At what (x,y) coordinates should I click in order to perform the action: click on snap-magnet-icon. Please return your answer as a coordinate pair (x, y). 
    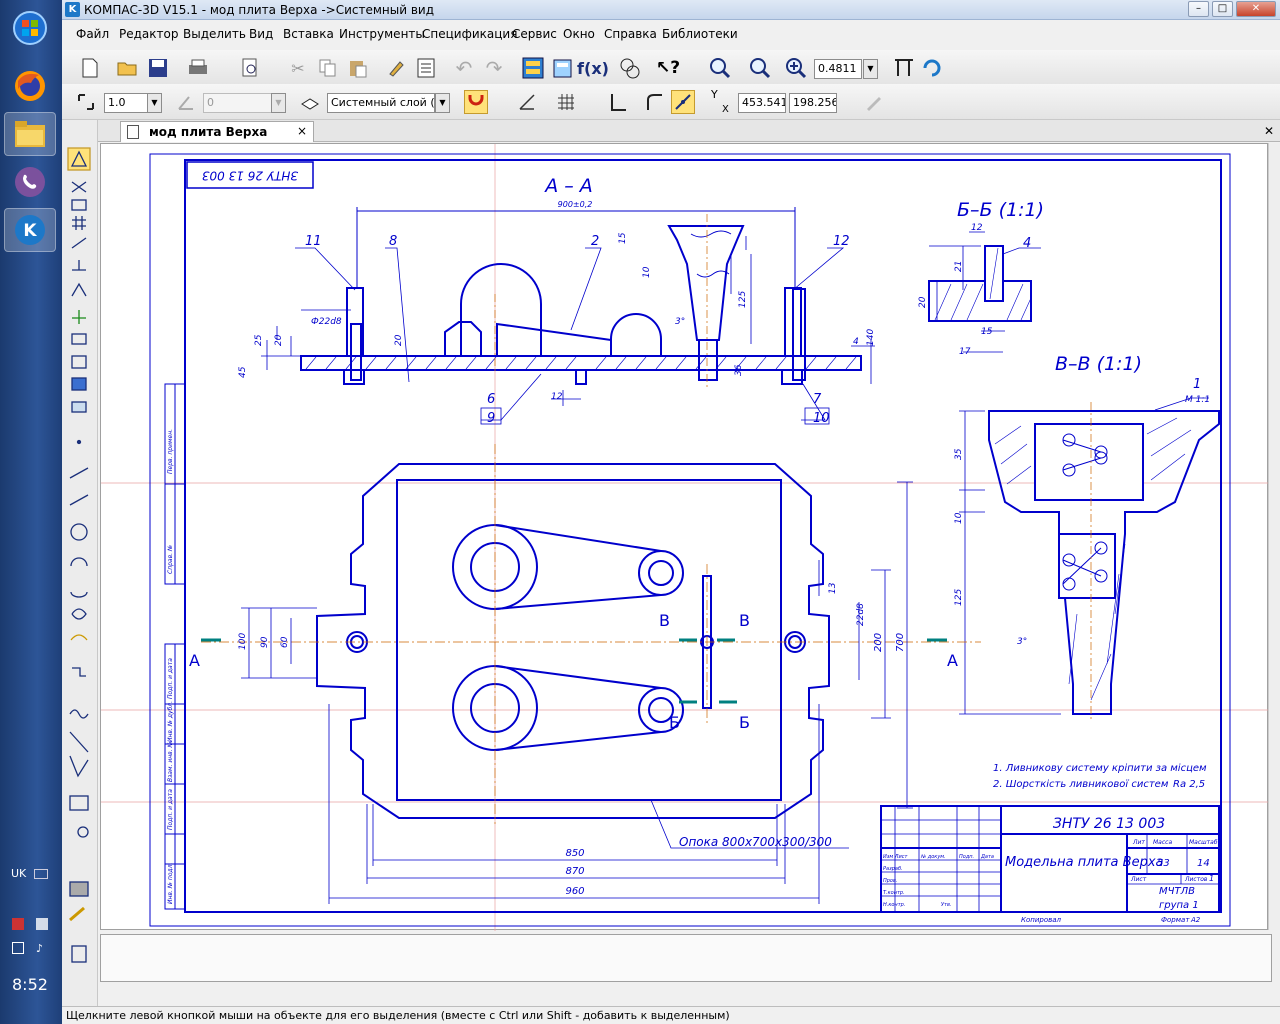
    Looking at the image, I should click on (476, 102).